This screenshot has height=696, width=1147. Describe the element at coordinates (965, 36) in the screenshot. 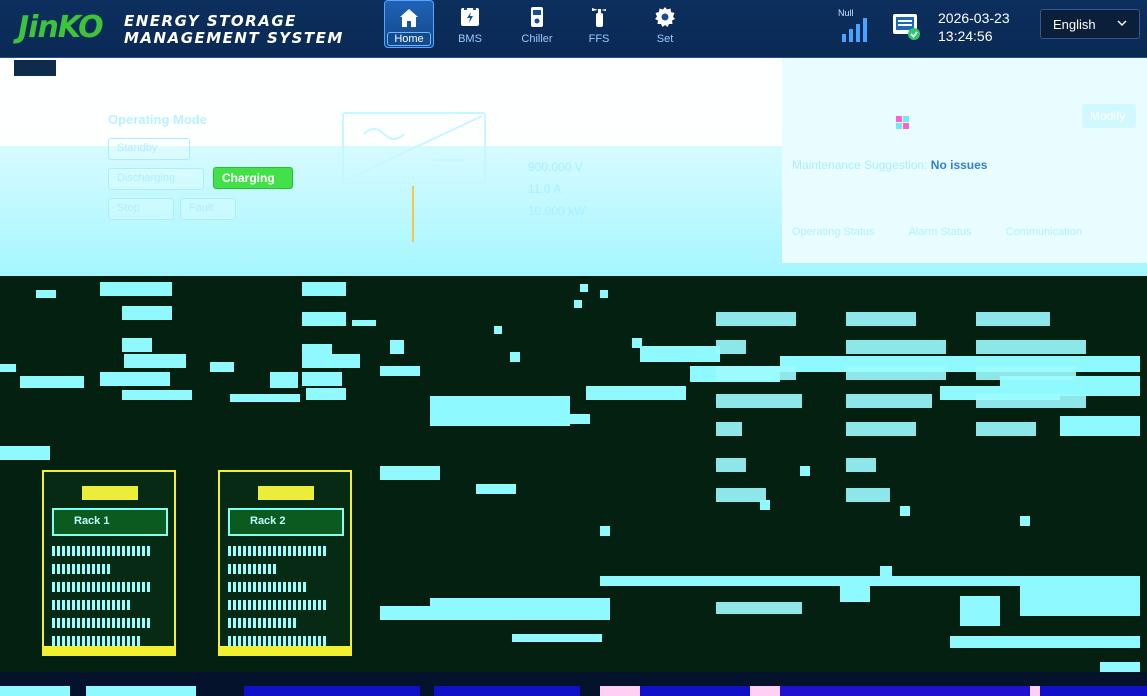

I see `current-time: 13:24:56` at that location.